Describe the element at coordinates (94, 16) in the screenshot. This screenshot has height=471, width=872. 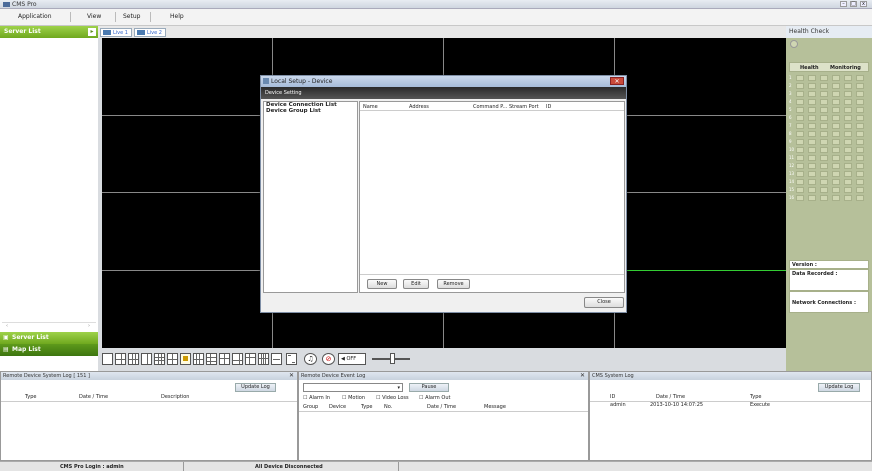
I see `menu-view: View` at that location.